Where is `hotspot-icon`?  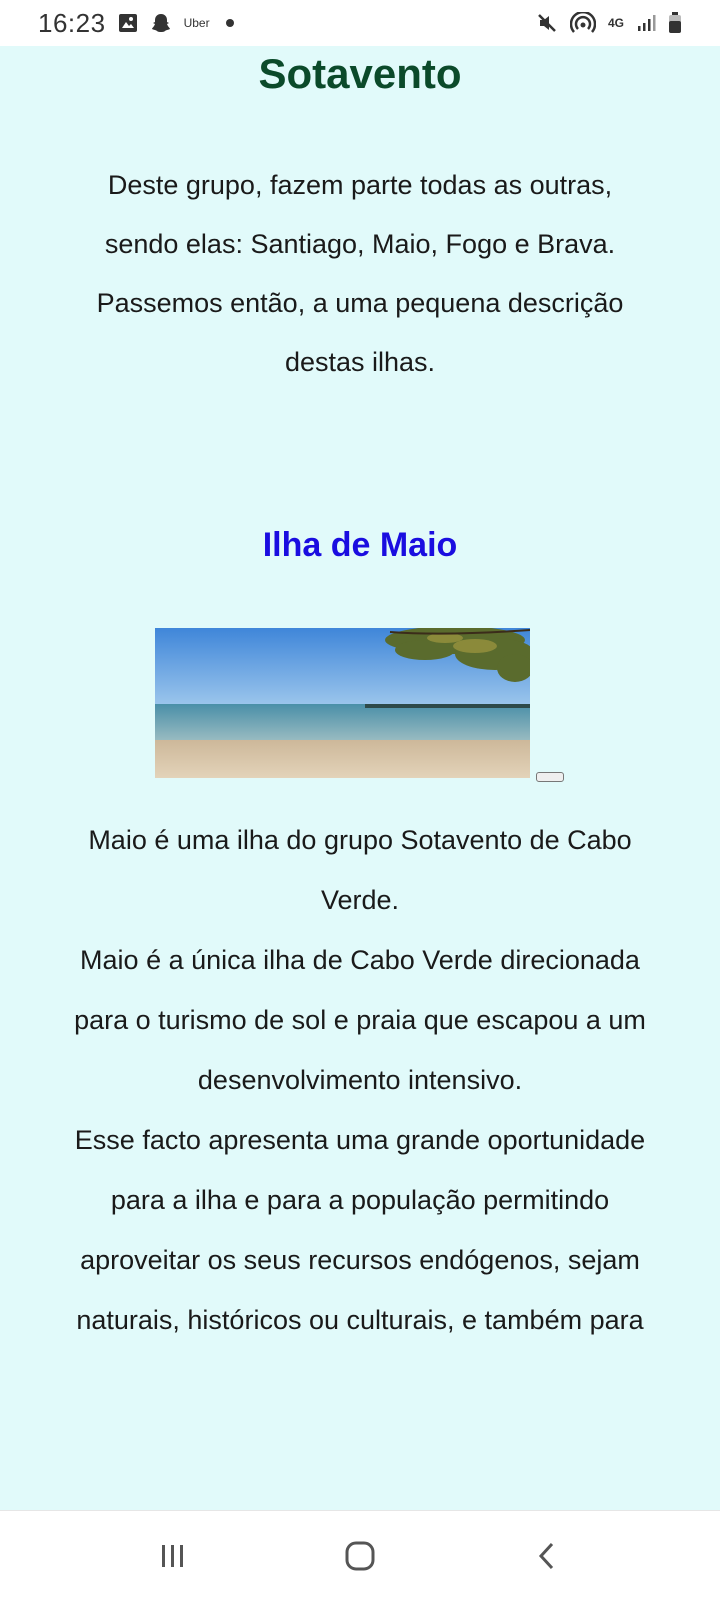 hotspot-icon is located at coordinates (582, 23).